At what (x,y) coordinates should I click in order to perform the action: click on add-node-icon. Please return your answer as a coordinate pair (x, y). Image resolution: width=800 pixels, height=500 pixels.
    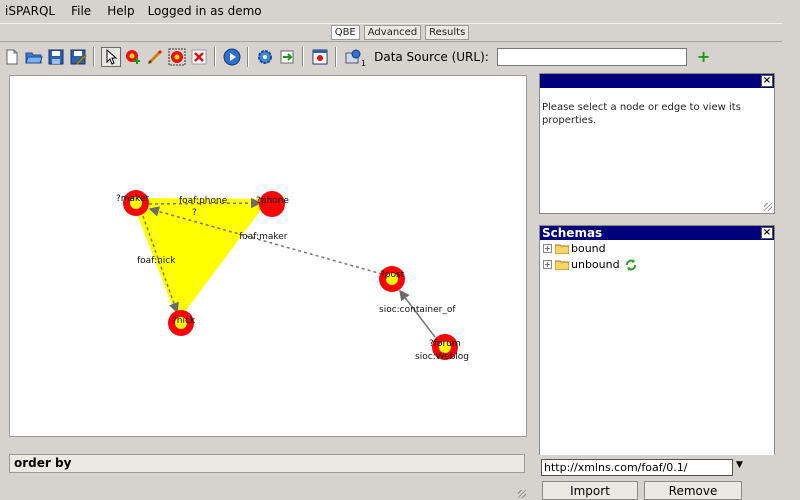
    Looking at the image, I should click on (133, 57).